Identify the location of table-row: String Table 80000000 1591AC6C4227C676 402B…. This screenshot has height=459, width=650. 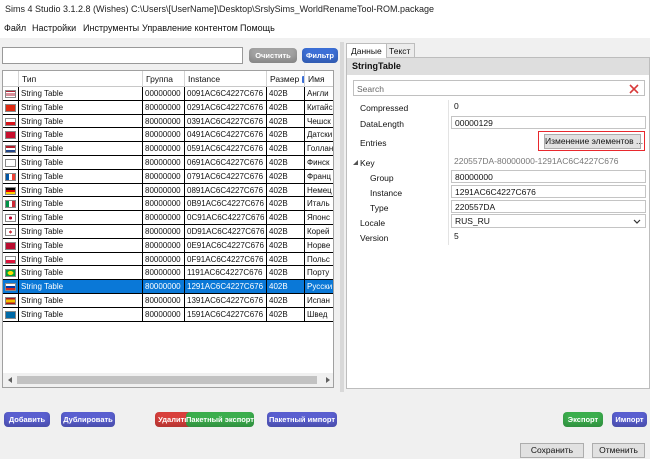
(168, 314).